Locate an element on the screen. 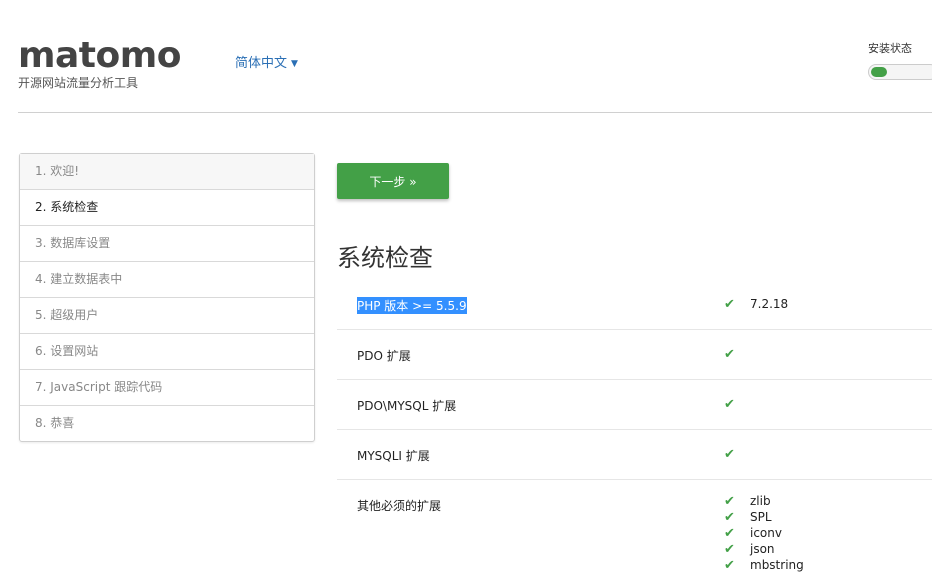  check-name: 其他必须的扩展 is located at coordinates (399, 506).